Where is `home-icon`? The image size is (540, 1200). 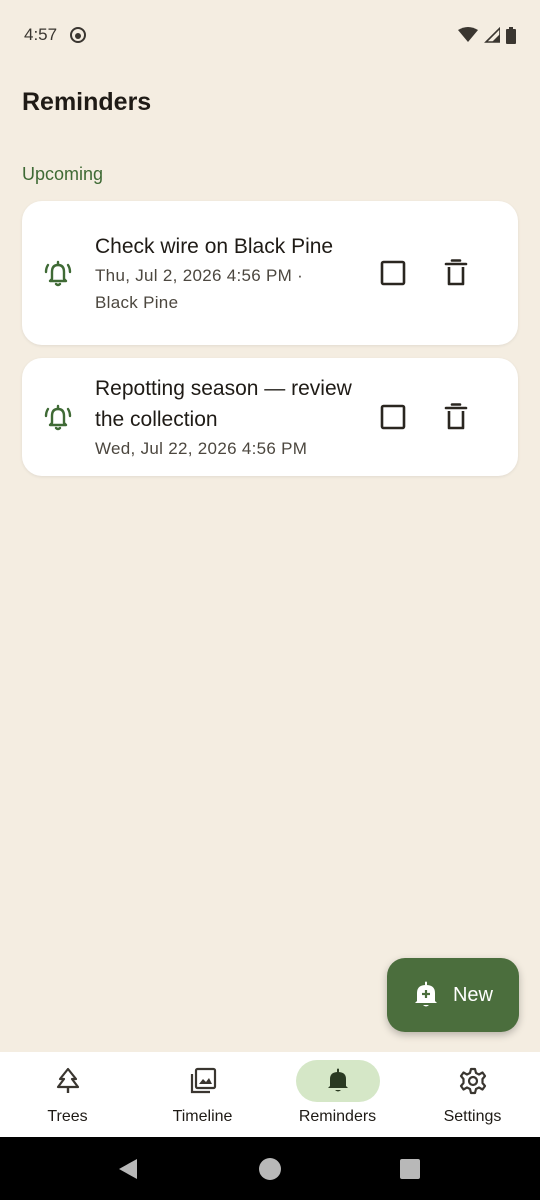 home-icon is located at coordinates (270, 1169).